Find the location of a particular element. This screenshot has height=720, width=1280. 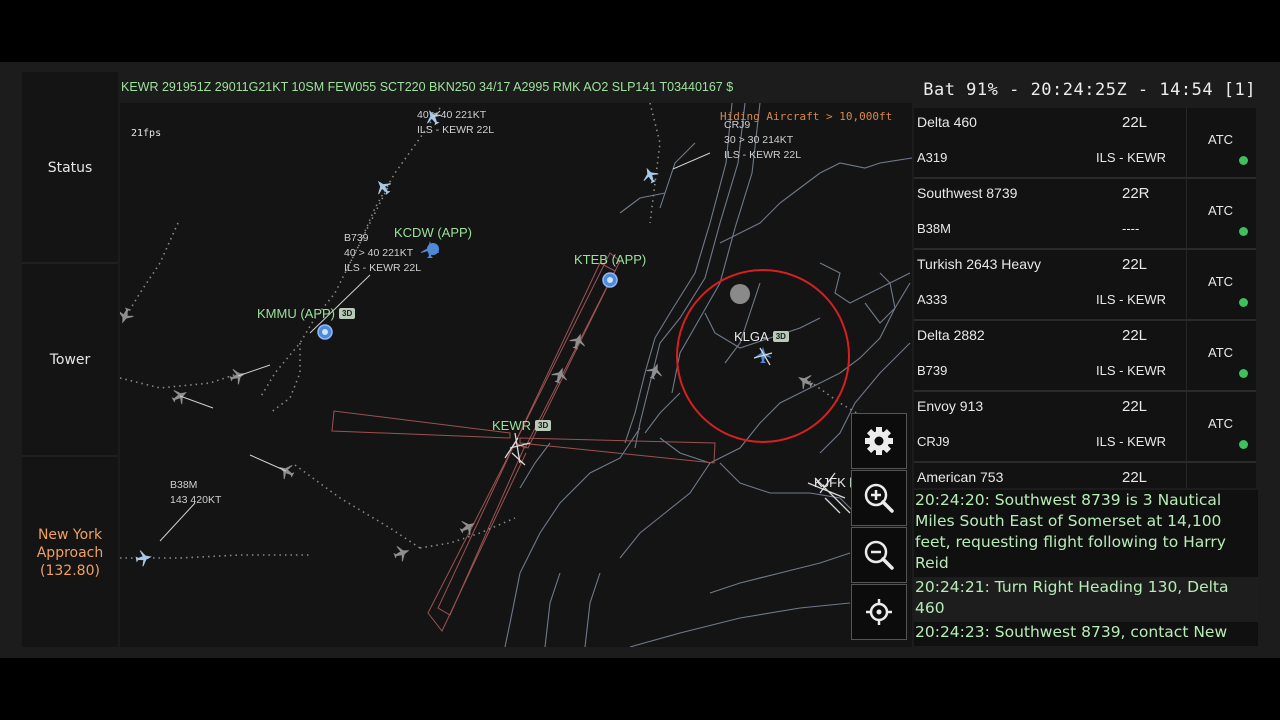

airport-label-kewr: KEWR 3D is located at coordinates (522, 425).